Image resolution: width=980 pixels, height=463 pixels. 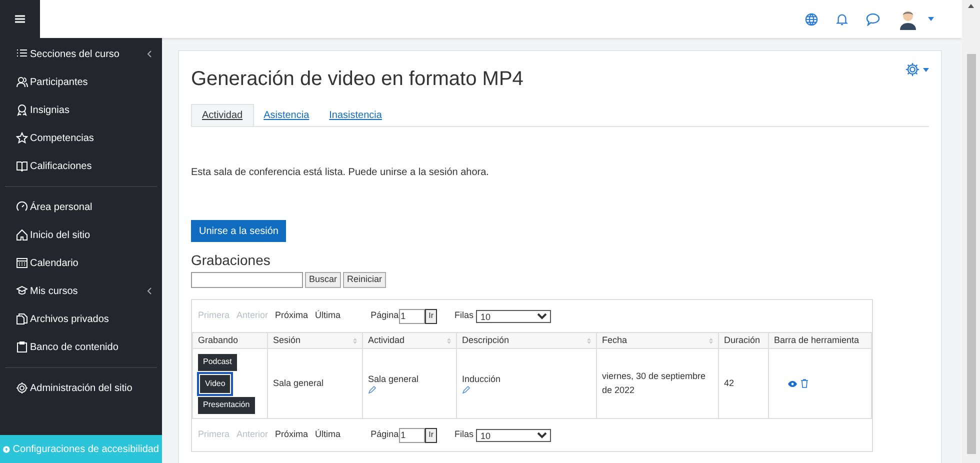 I want to click on sidebar-item: Insignias, so click(x=81, y=110).